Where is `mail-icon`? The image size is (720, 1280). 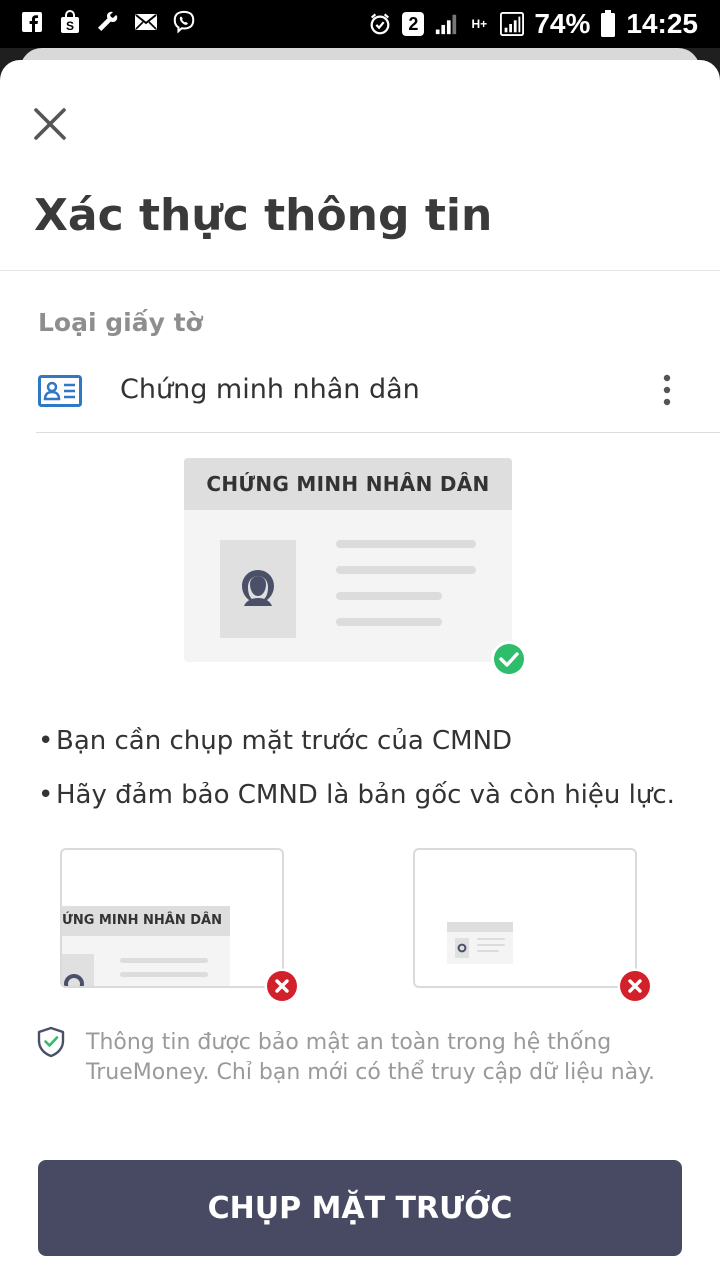
mail-icon is located at coordinates (146, 22).